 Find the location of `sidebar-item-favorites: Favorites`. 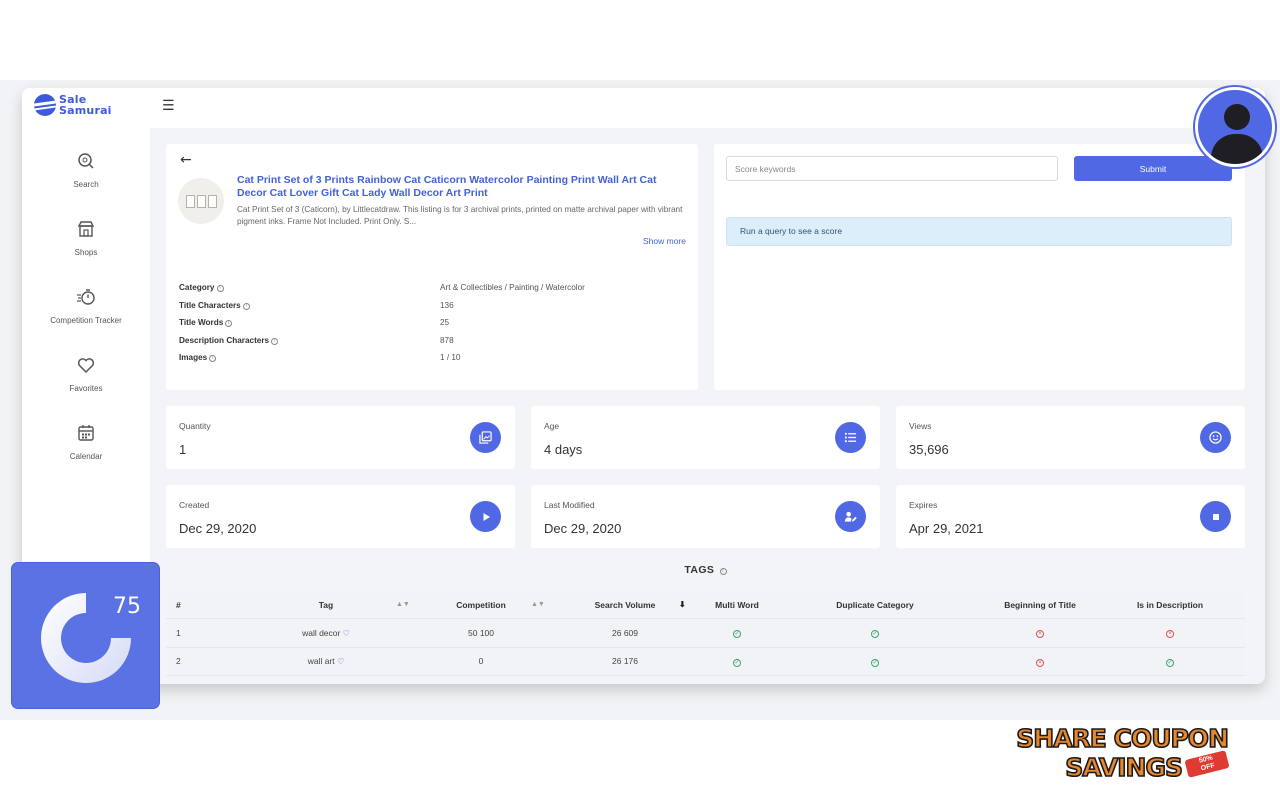

sidebar-item-favorites: Favorites is located at coordinates (86, 374).